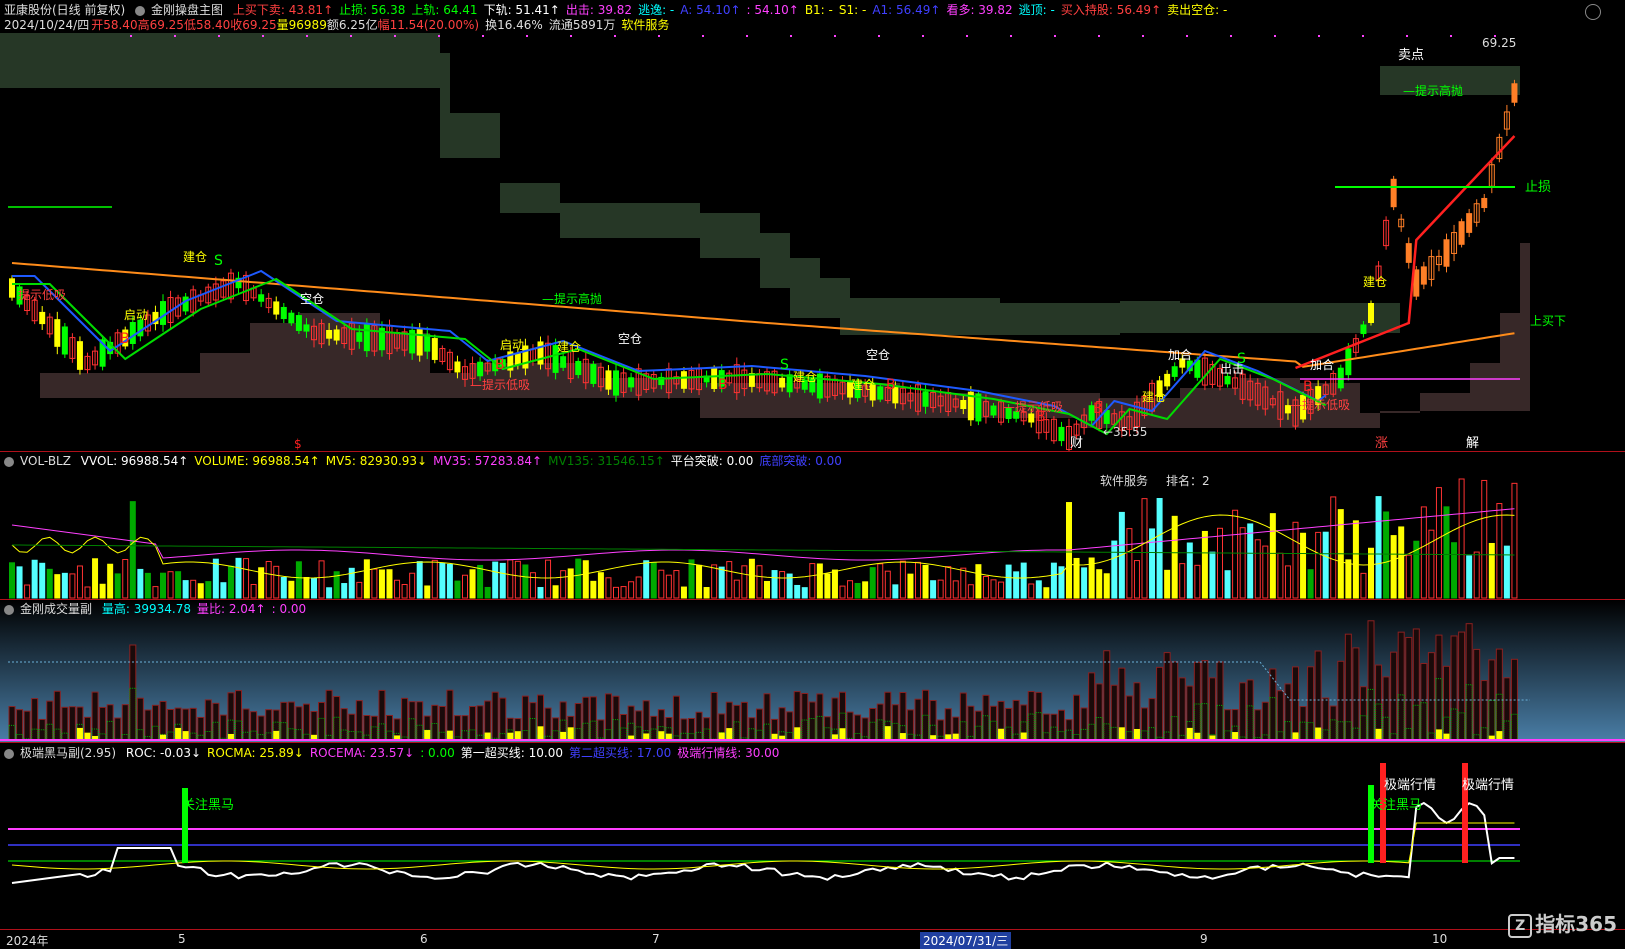  What do you see at coordinates (444, 10) in the screenshot?
I see `main-param-2: 上轨: 64.41` at bounding box center [444, 10].